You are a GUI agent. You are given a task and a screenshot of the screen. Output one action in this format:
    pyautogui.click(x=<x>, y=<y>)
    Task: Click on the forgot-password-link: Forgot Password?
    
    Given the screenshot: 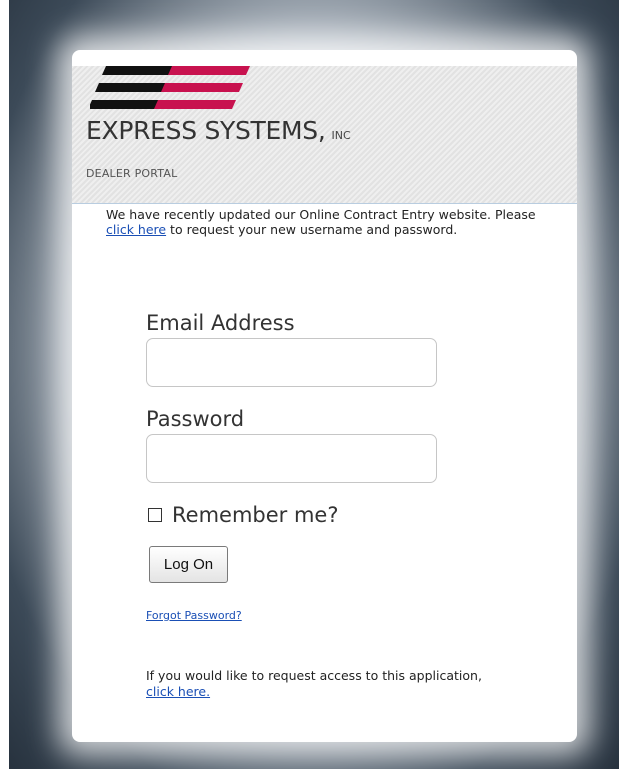 What is the action you would take?
    pyautogui.click(x=194, y=615)
    